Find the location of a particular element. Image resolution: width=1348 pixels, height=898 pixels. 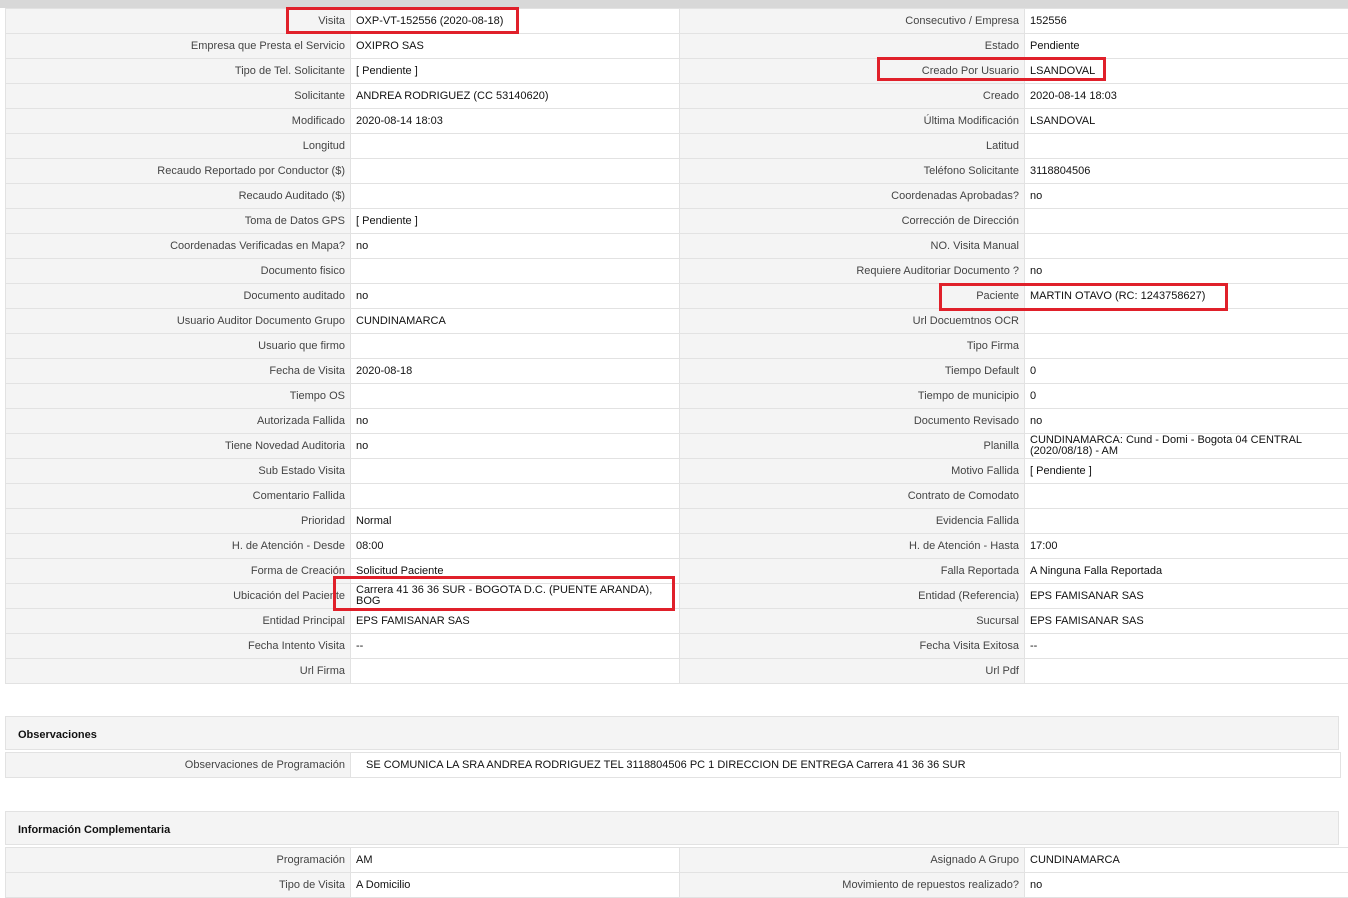

field-label-tipo-firma: Tipo Firma is located at coordinates (852, 346).